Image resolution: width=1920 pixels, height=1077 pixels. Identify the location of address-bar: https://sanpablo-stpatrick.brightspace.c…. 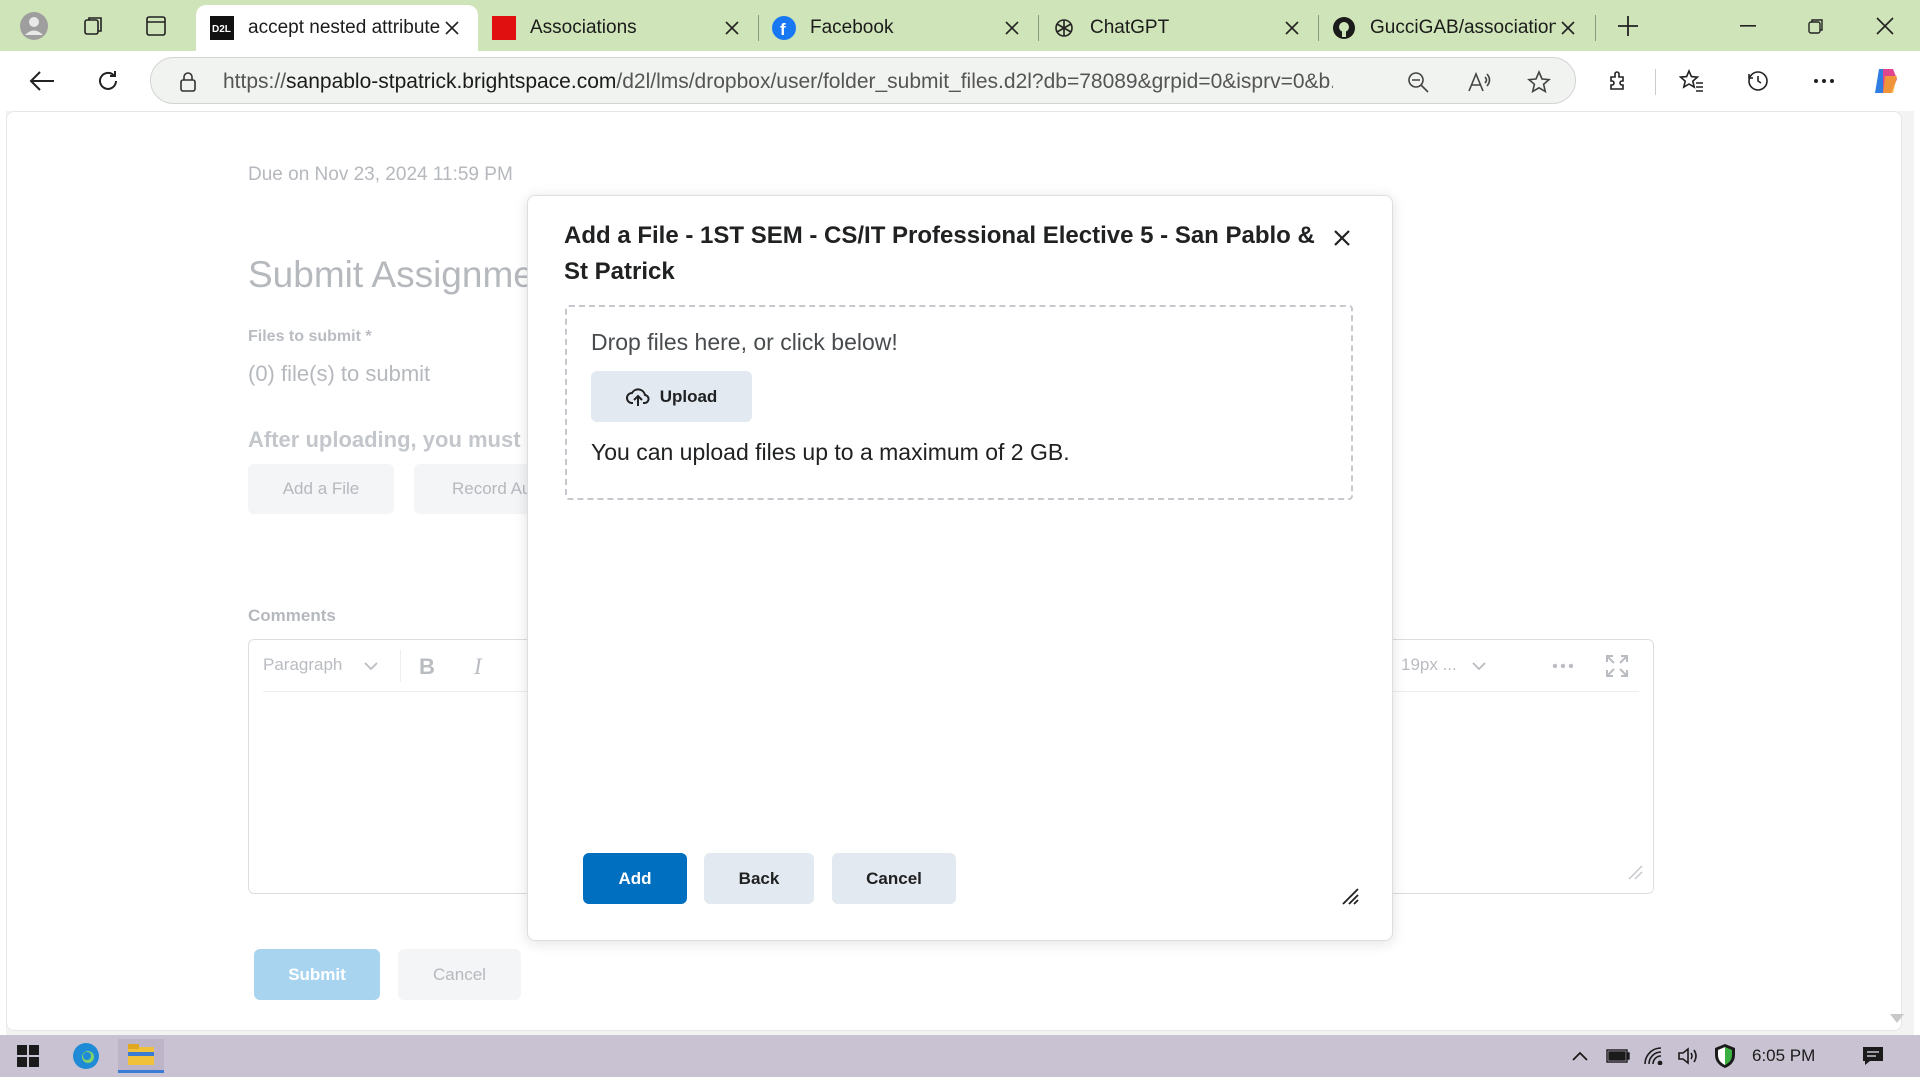
(863, 80).